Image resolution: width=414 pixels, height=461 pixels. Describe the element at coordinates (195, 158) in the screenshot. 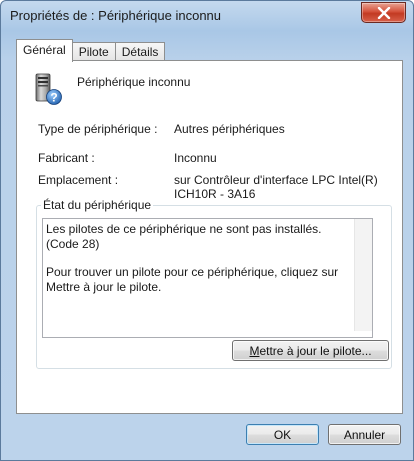

I see `manufacturer-value: Inconnu` at that location.